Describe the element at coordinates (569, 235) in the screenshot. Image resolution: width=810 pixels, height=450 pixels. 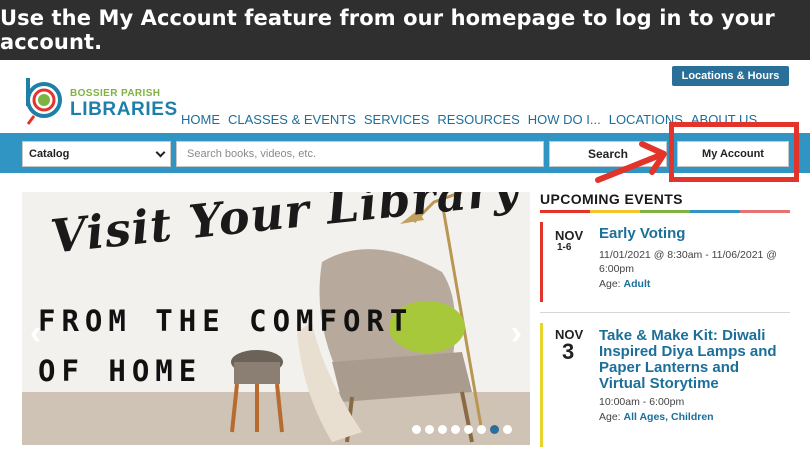
I see `event-month: NOV` at that location.